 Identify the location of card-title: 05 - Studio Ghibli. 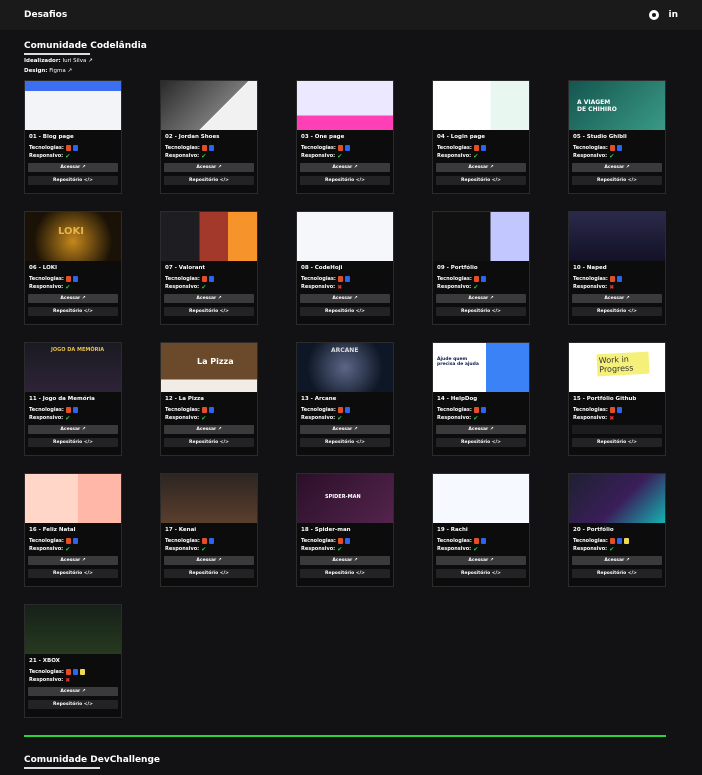
(600, 137).